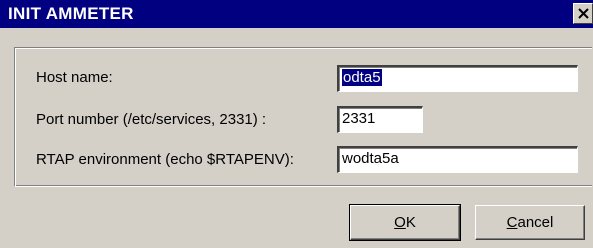 The width and height of the screenshot is (593, 248). Describe the element at coordinates (512, 222) in the screenshot. I see `cancel-mnemonic: C` at that location.